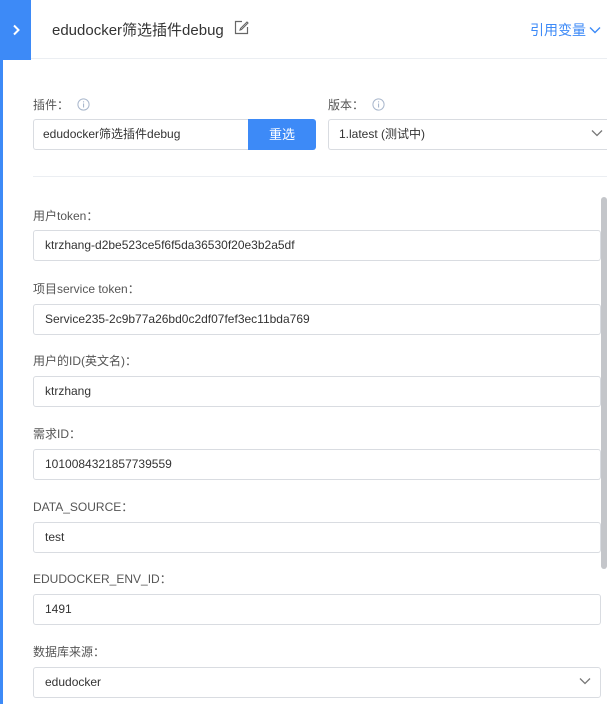 Image resolution: width=607 pixels, height=704 pixels. What do you see at coordinates (382, 134) in the screenshot?
I see `version-value: 1.latest (测试中)` at bounding box center [382, 134].